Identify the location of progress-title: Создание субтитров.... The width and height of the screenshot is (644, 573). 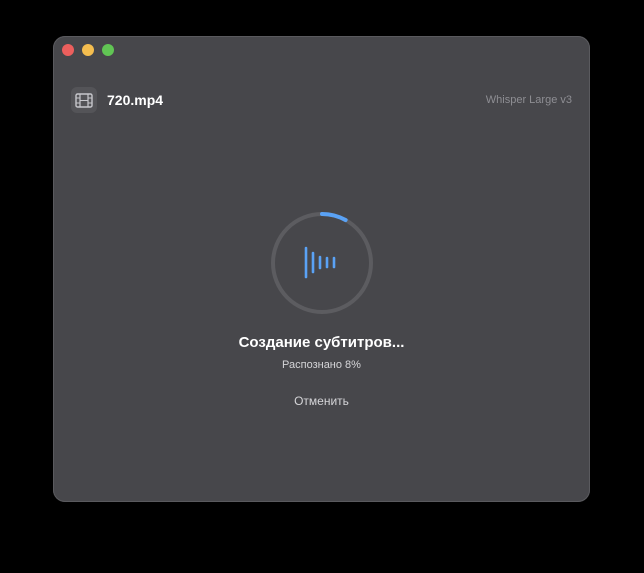
(321, 342).